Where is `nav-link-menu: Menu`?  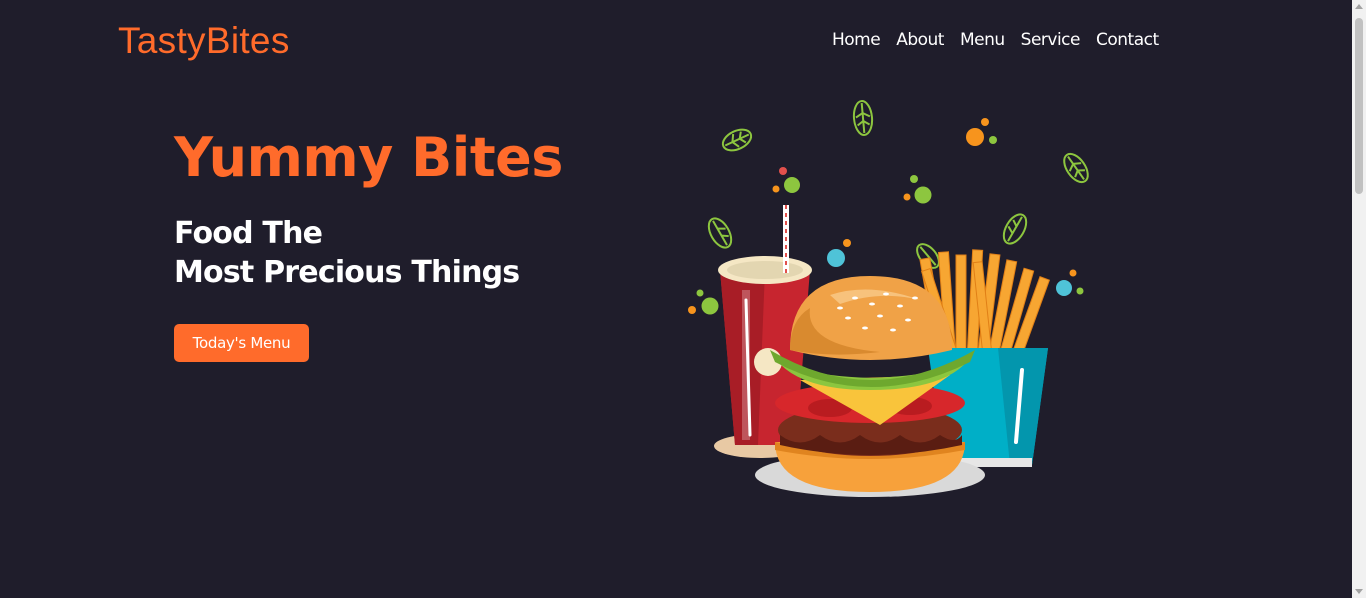
nav-link-menu: Menu is located at coordinates (982, 40).